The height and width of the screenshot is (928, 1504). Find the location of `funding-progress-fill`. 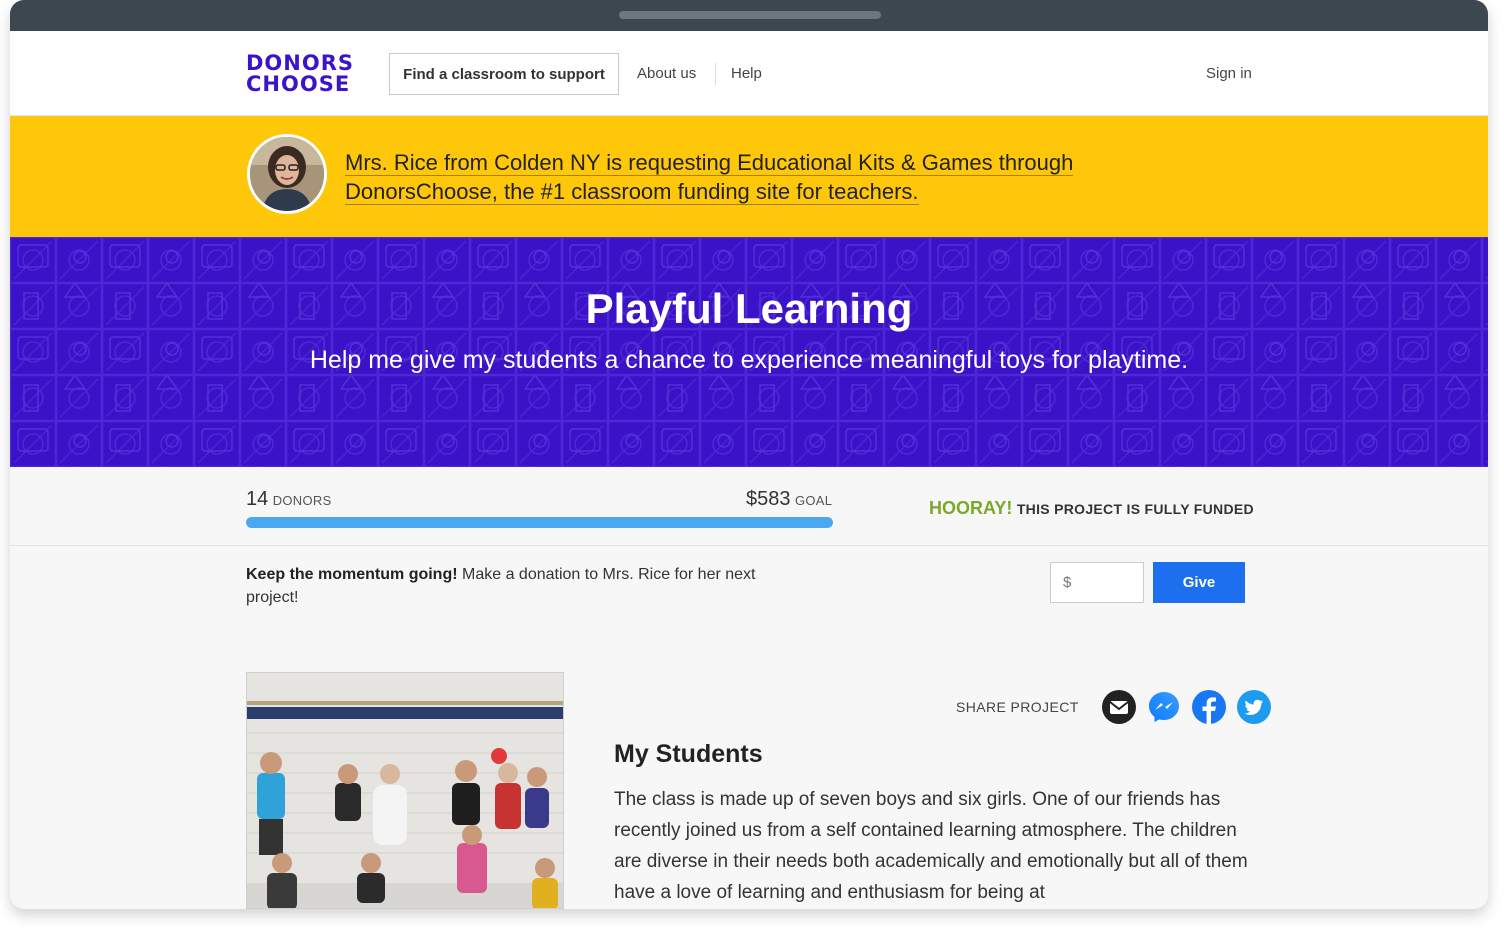

funding-progress-fill is located at coordinates (539, 522).